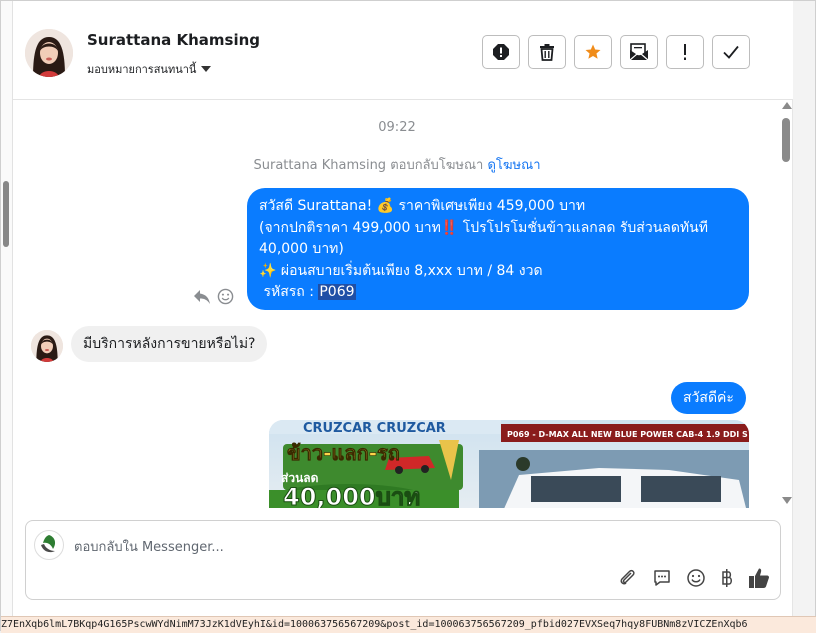 This screenshot has height=633, width=816. What do you see at coordinates (301, 249) in the screenshot?
I see `ad-message-line: 40,000 บาท)` at bounding box center [301, 249].